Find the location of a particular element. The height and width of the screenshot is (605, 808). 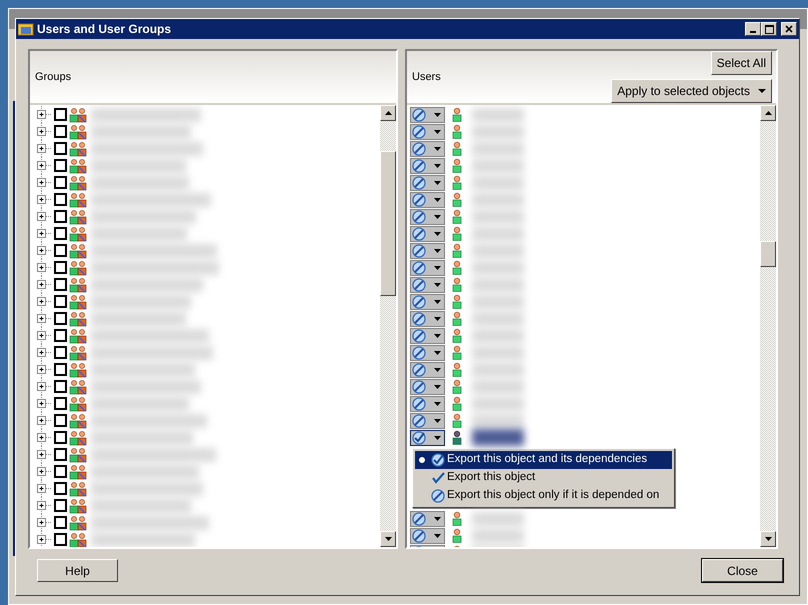

maximize-button is located at coordinates (769, 29).